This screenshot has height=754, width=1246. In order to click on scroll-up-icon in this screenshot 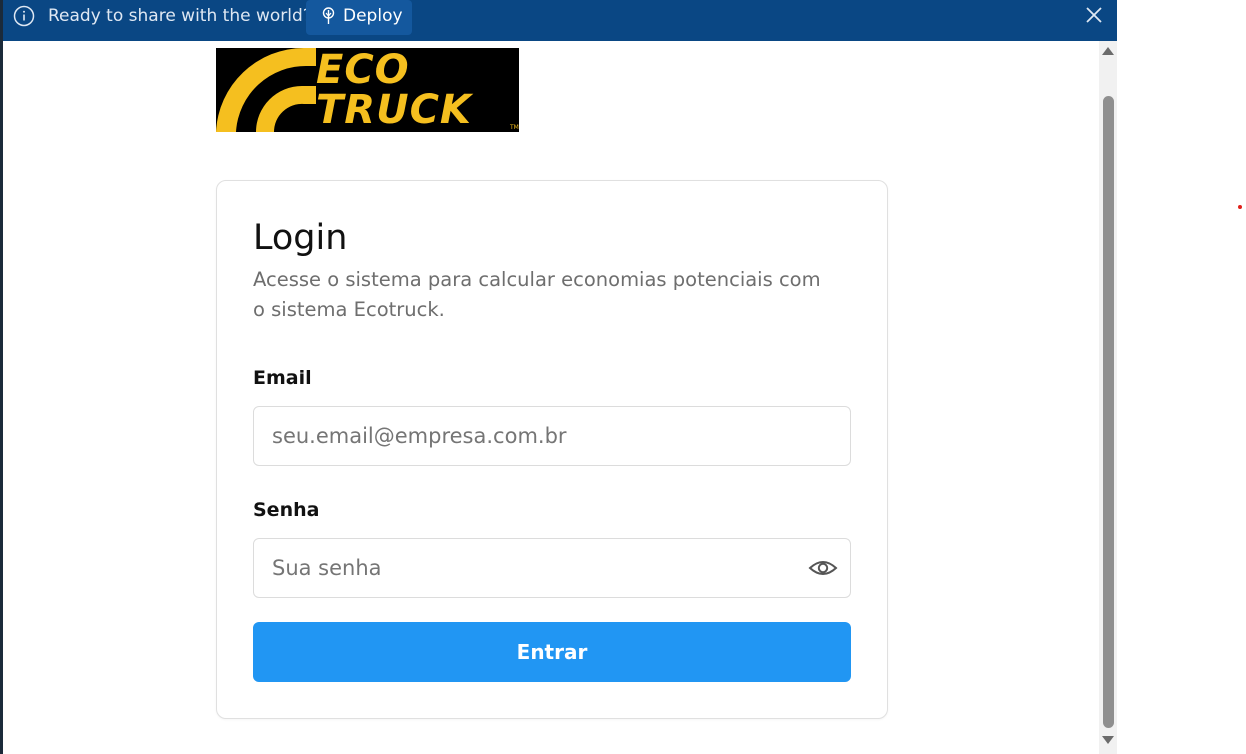, I will do `click(1108, 51)`.